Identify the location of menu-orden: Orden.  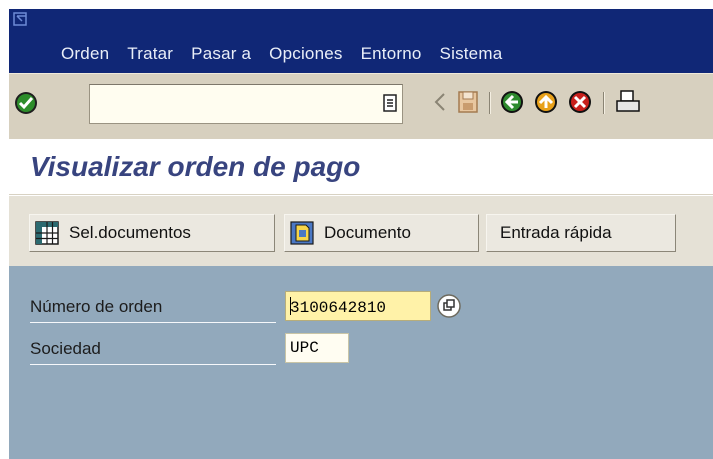
(63, 56).